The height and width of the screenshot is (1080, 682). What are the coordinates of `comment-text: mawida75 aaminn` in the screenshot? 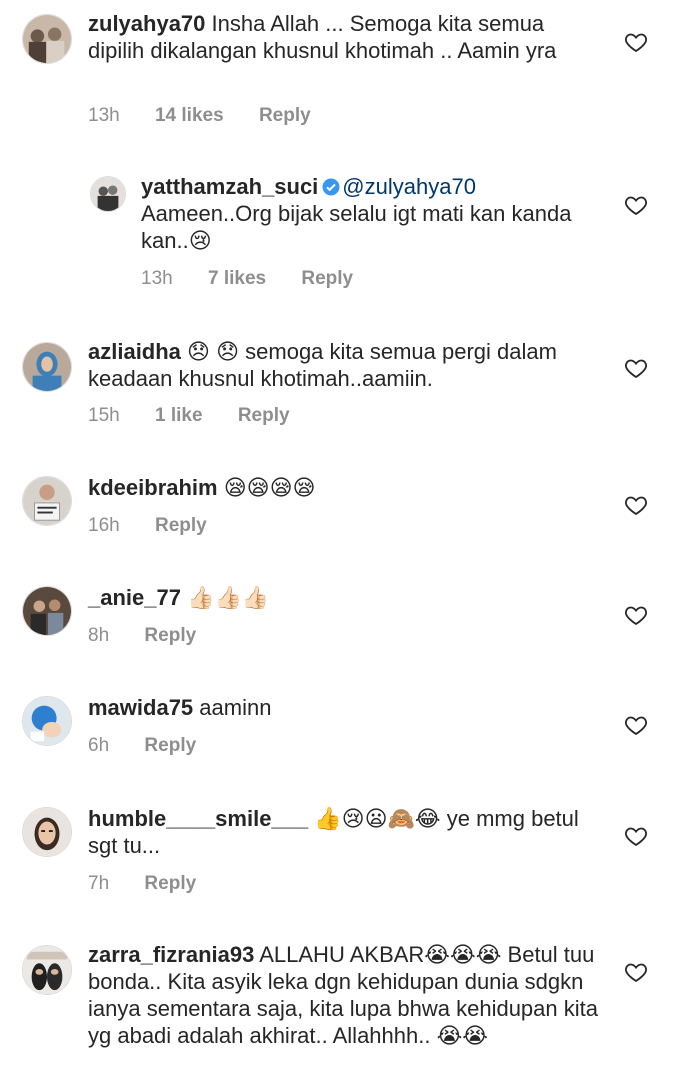 It's located at (343, 707).